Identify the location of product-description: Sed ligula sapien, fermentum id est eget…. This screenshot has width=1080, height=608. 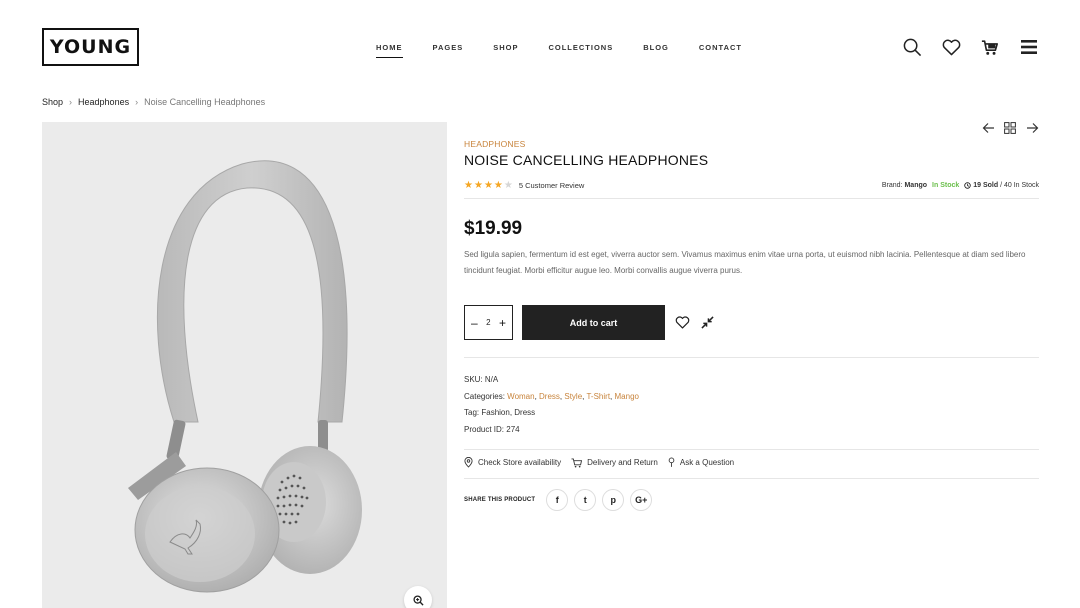
(745, 262).